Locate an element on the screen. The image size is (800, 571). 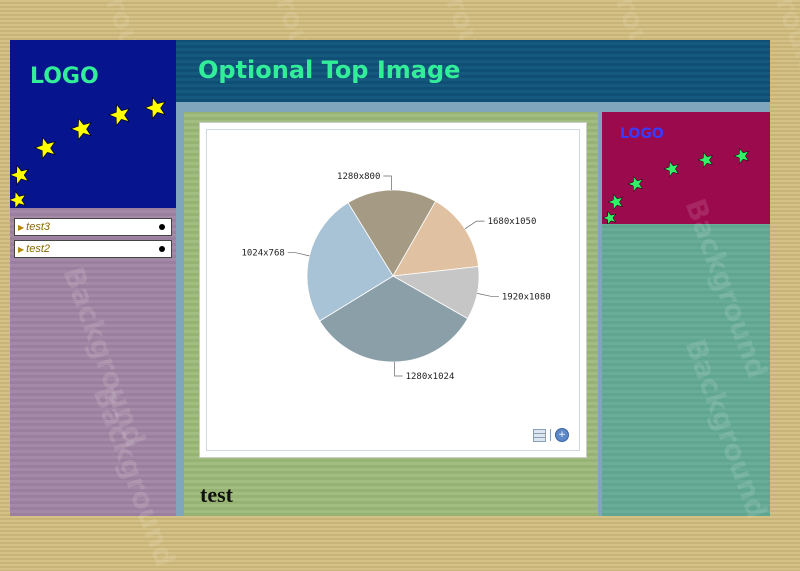
content-heading: test is located at coordinates (216, 494).